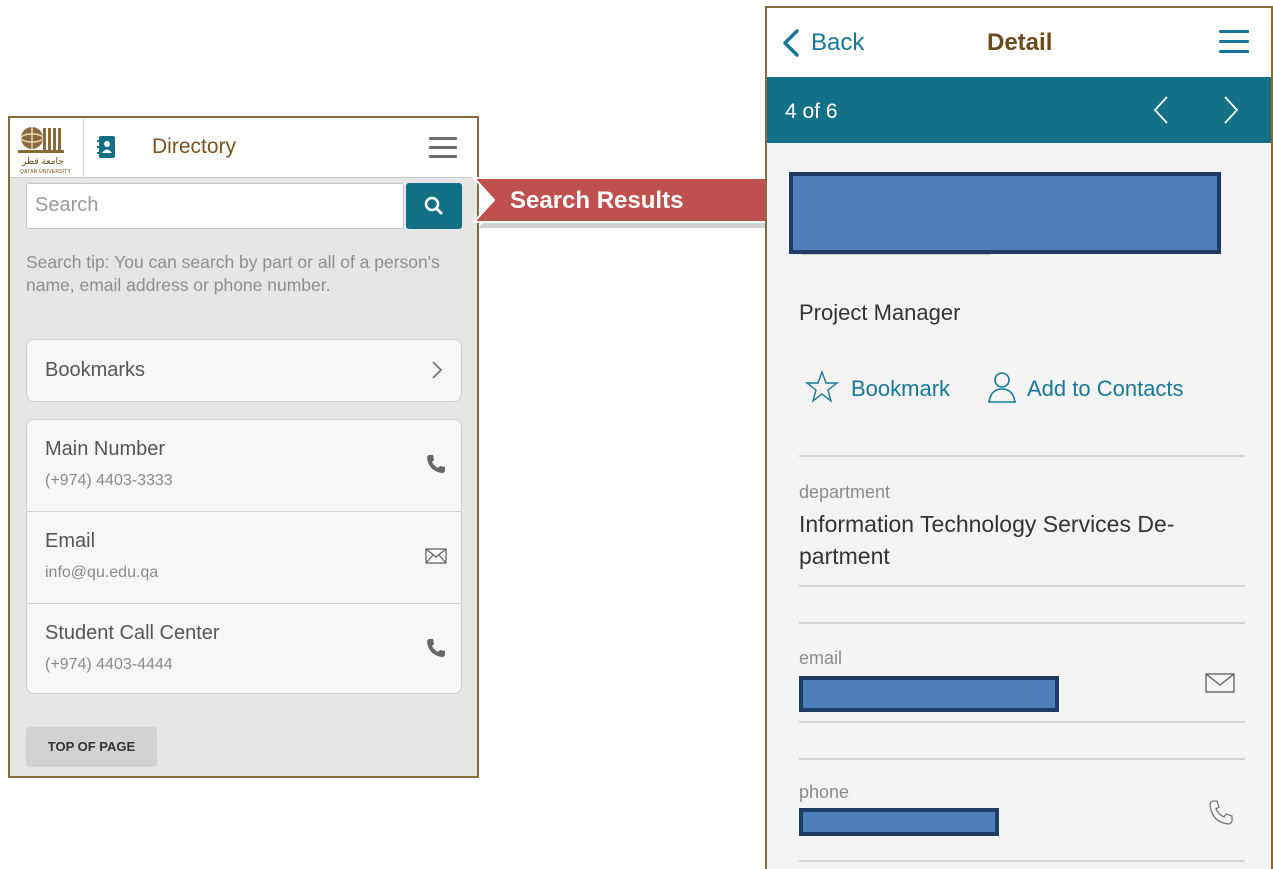 The height and width of the screenshot is (869, 1273). Describe the element at coordinates (900, 389) in the screenshot. I see `bookmark-button: Bookmark` at that location.